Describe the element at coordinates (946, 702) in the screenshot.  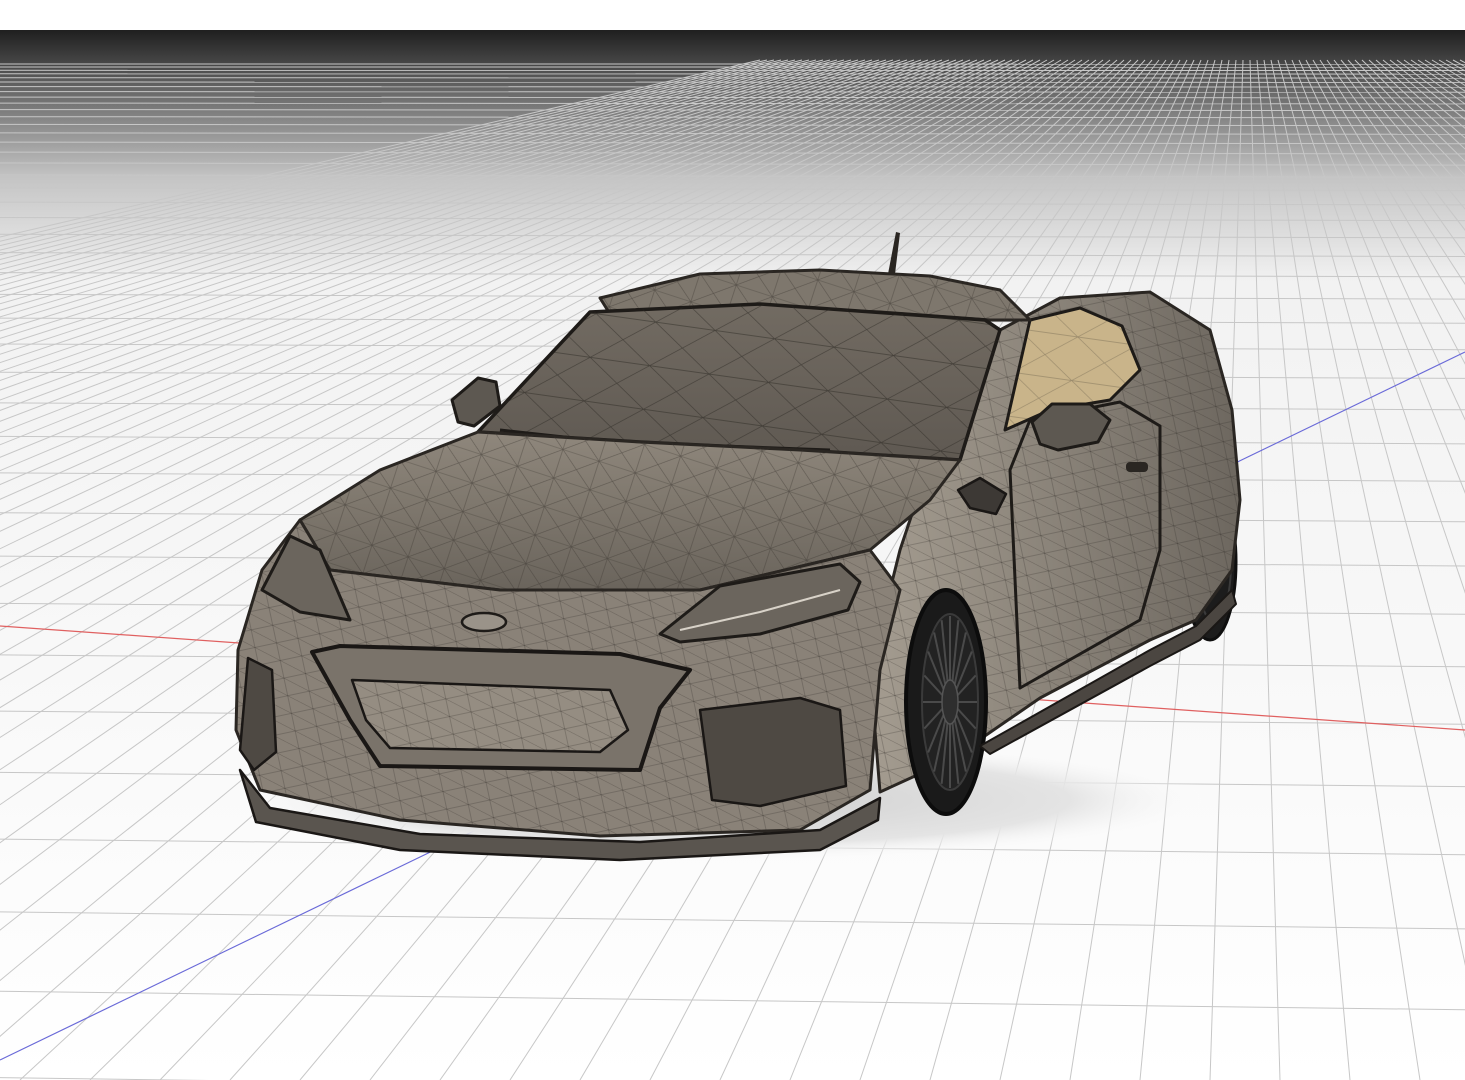
I see `front-wheel` at that location.